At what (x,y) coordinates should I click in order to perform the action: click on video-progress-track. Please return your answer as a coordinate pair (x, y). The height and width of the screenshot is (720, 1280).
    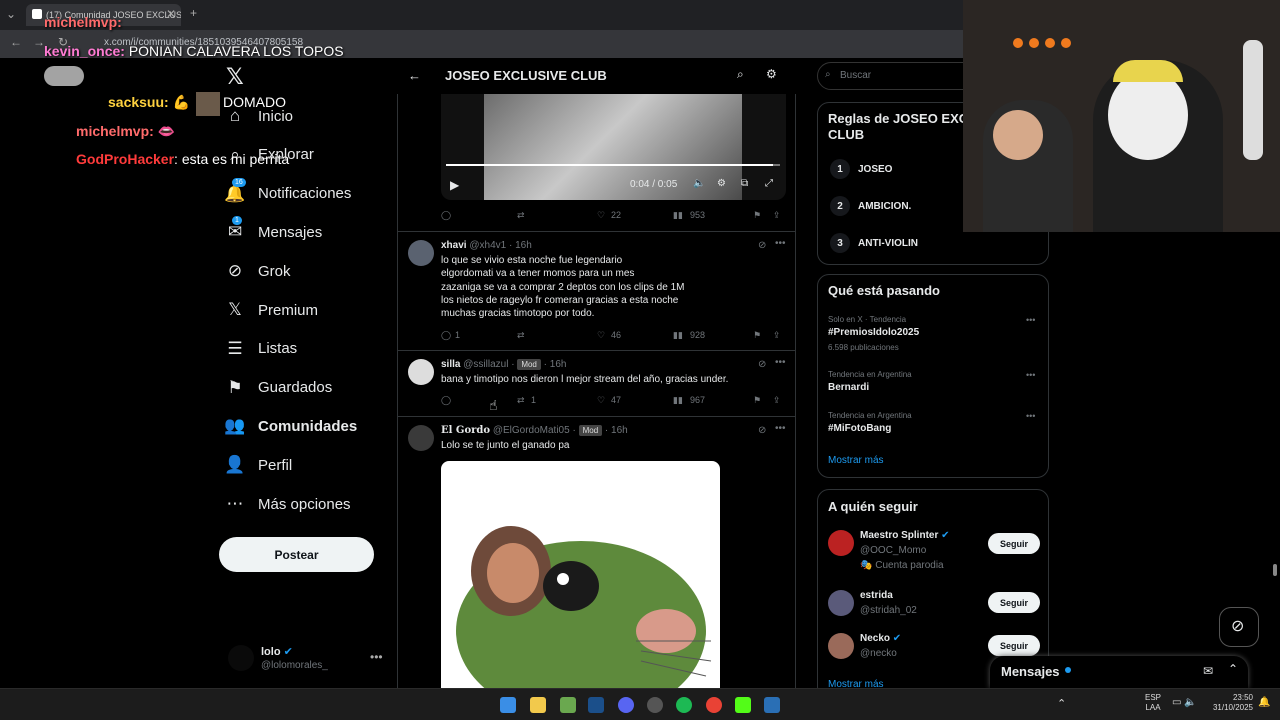
    Looking at the image, I should click on (613, 165).